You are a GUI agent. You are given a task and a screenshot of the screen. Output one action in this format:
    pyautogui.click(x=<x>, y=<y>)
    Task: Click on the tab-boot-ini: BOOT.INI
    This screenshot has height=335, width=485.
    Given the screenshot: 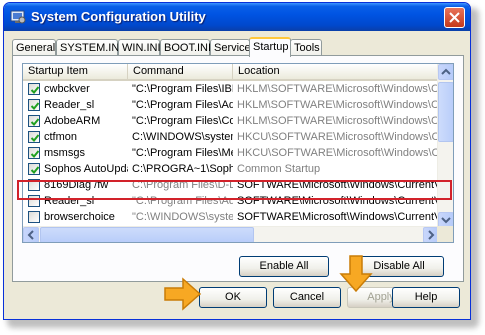 What is the action you would take?
    pyautogui.click(x=185, y=47)
    